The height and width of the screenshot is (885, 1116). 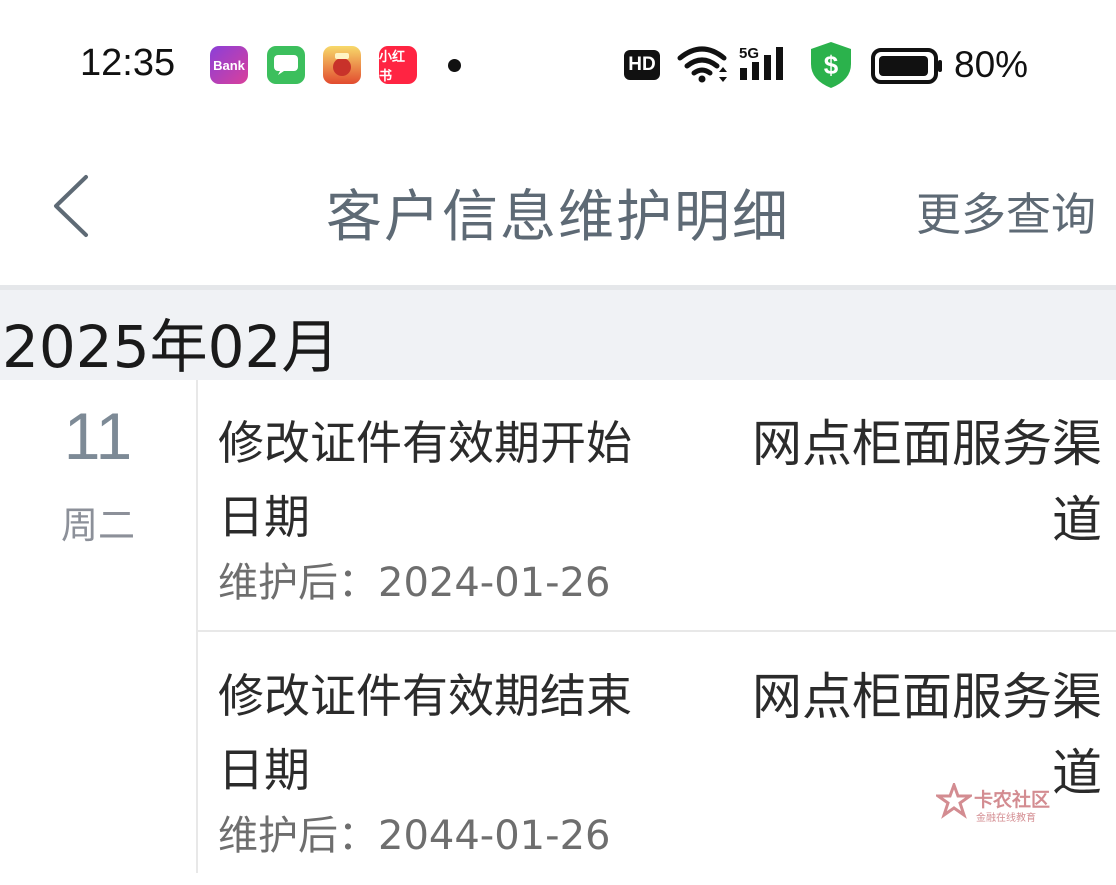 I want to click on signal-icon: 5G, so click(x=761, y=62).